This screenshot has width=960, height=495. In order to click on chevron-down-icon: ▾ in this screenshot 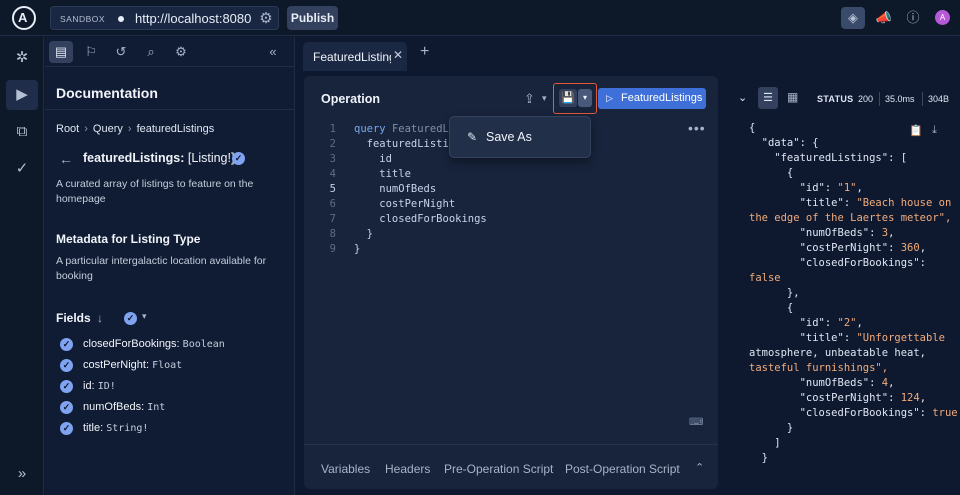, I will do `click(144, 316)`.